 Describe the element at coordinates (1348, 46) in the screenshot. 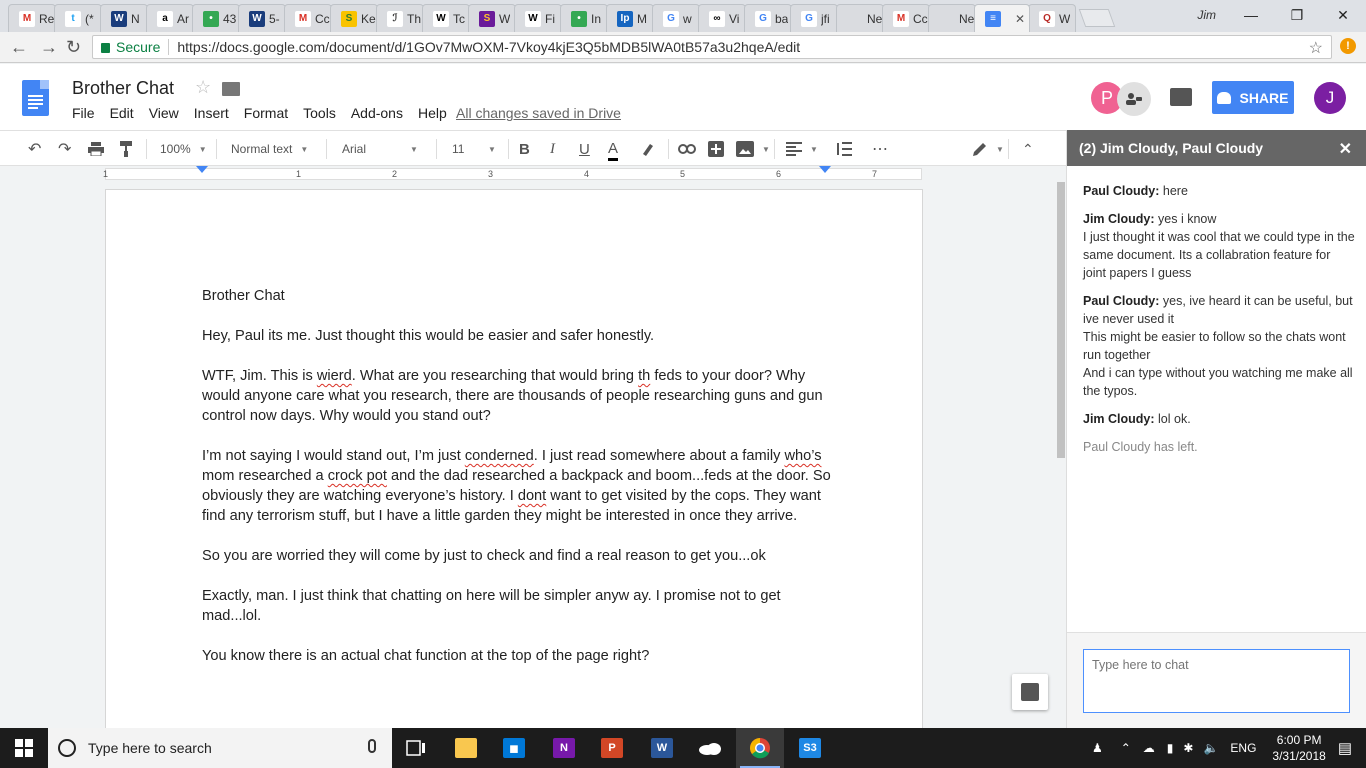

I see `chrome-alert-icon: !` at that location.